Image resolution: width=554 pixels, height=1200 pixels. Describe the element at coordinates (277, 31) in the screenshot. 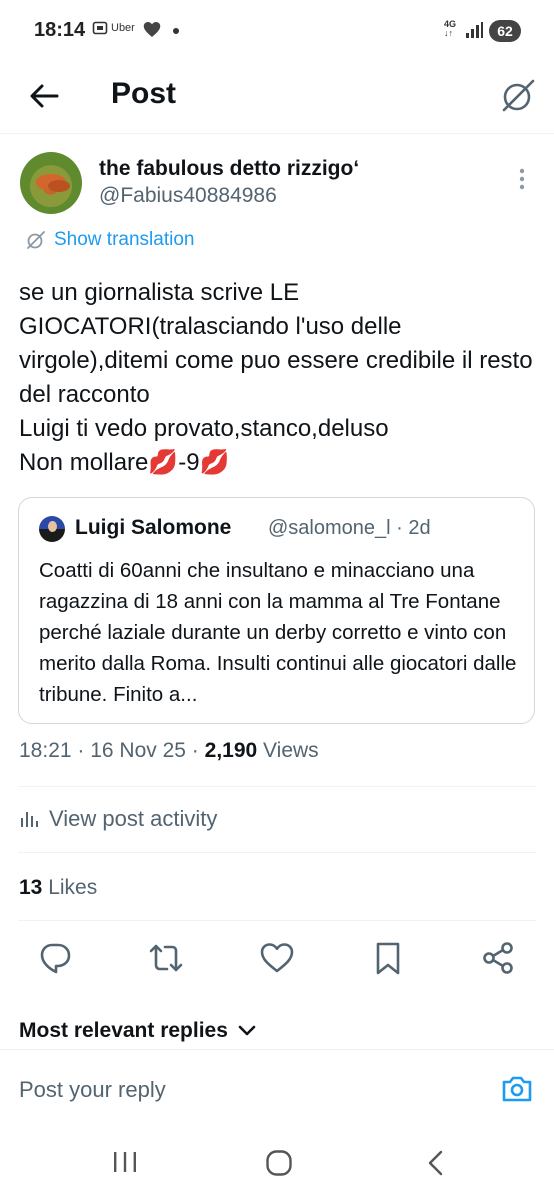

I see `status-bar: 18:14 Uber 4G ↓↑ 62` at that location.